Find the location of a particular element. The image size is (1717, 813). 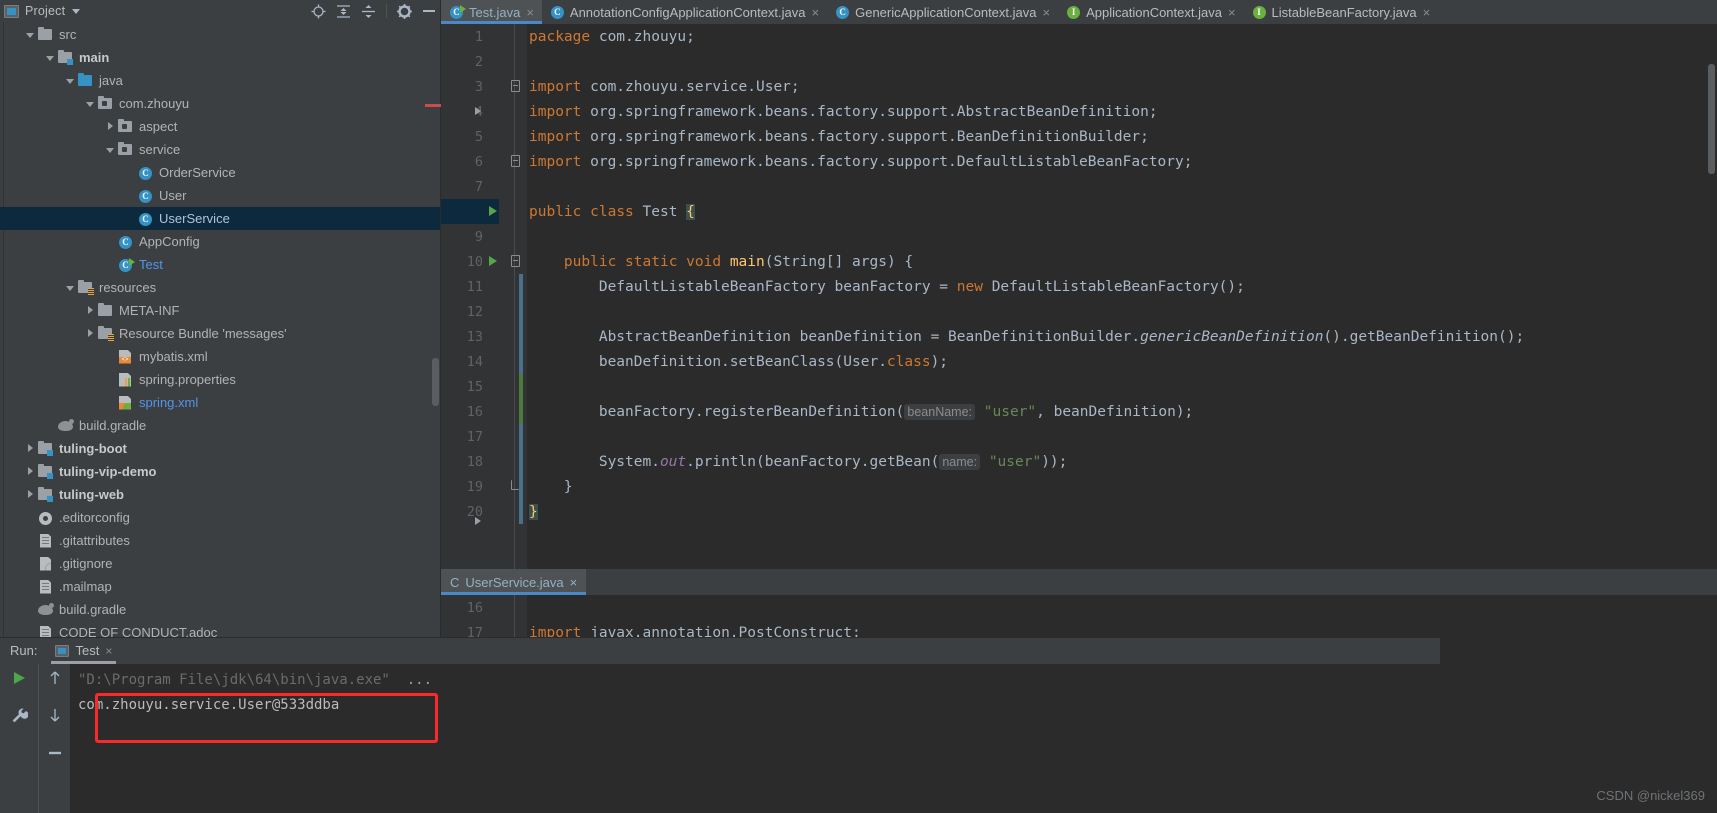

tree-node-com-zhouyu: com.zhouyu is located at coordinates (220, 103).